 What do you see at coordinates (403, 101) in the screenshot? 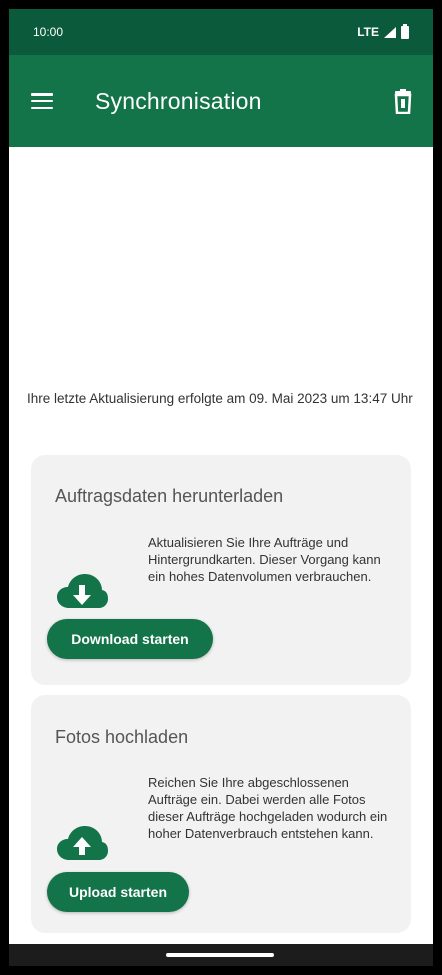
I see `trash-icon` at bounding box center [403, 101].